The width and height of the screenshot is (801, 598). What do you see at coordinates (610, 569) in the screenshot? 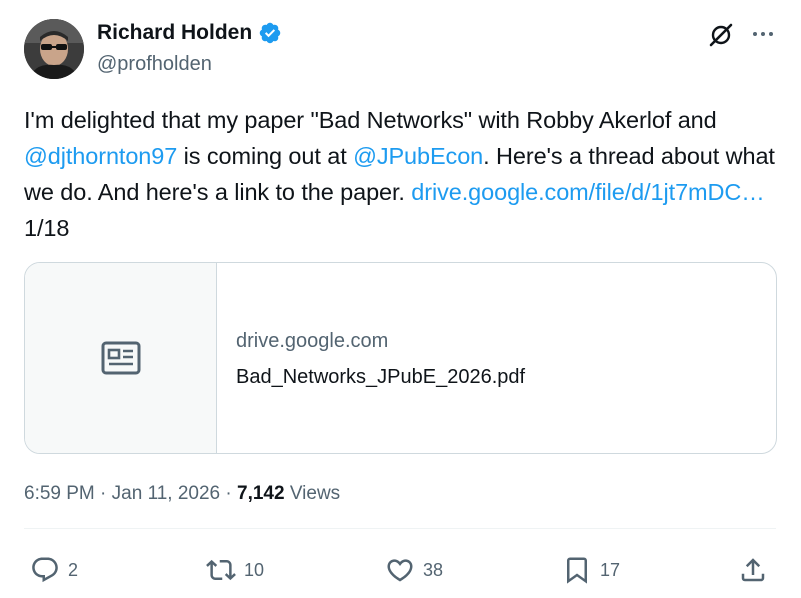
I see `bookmark-count: 17` at bounding box center [610, 569].